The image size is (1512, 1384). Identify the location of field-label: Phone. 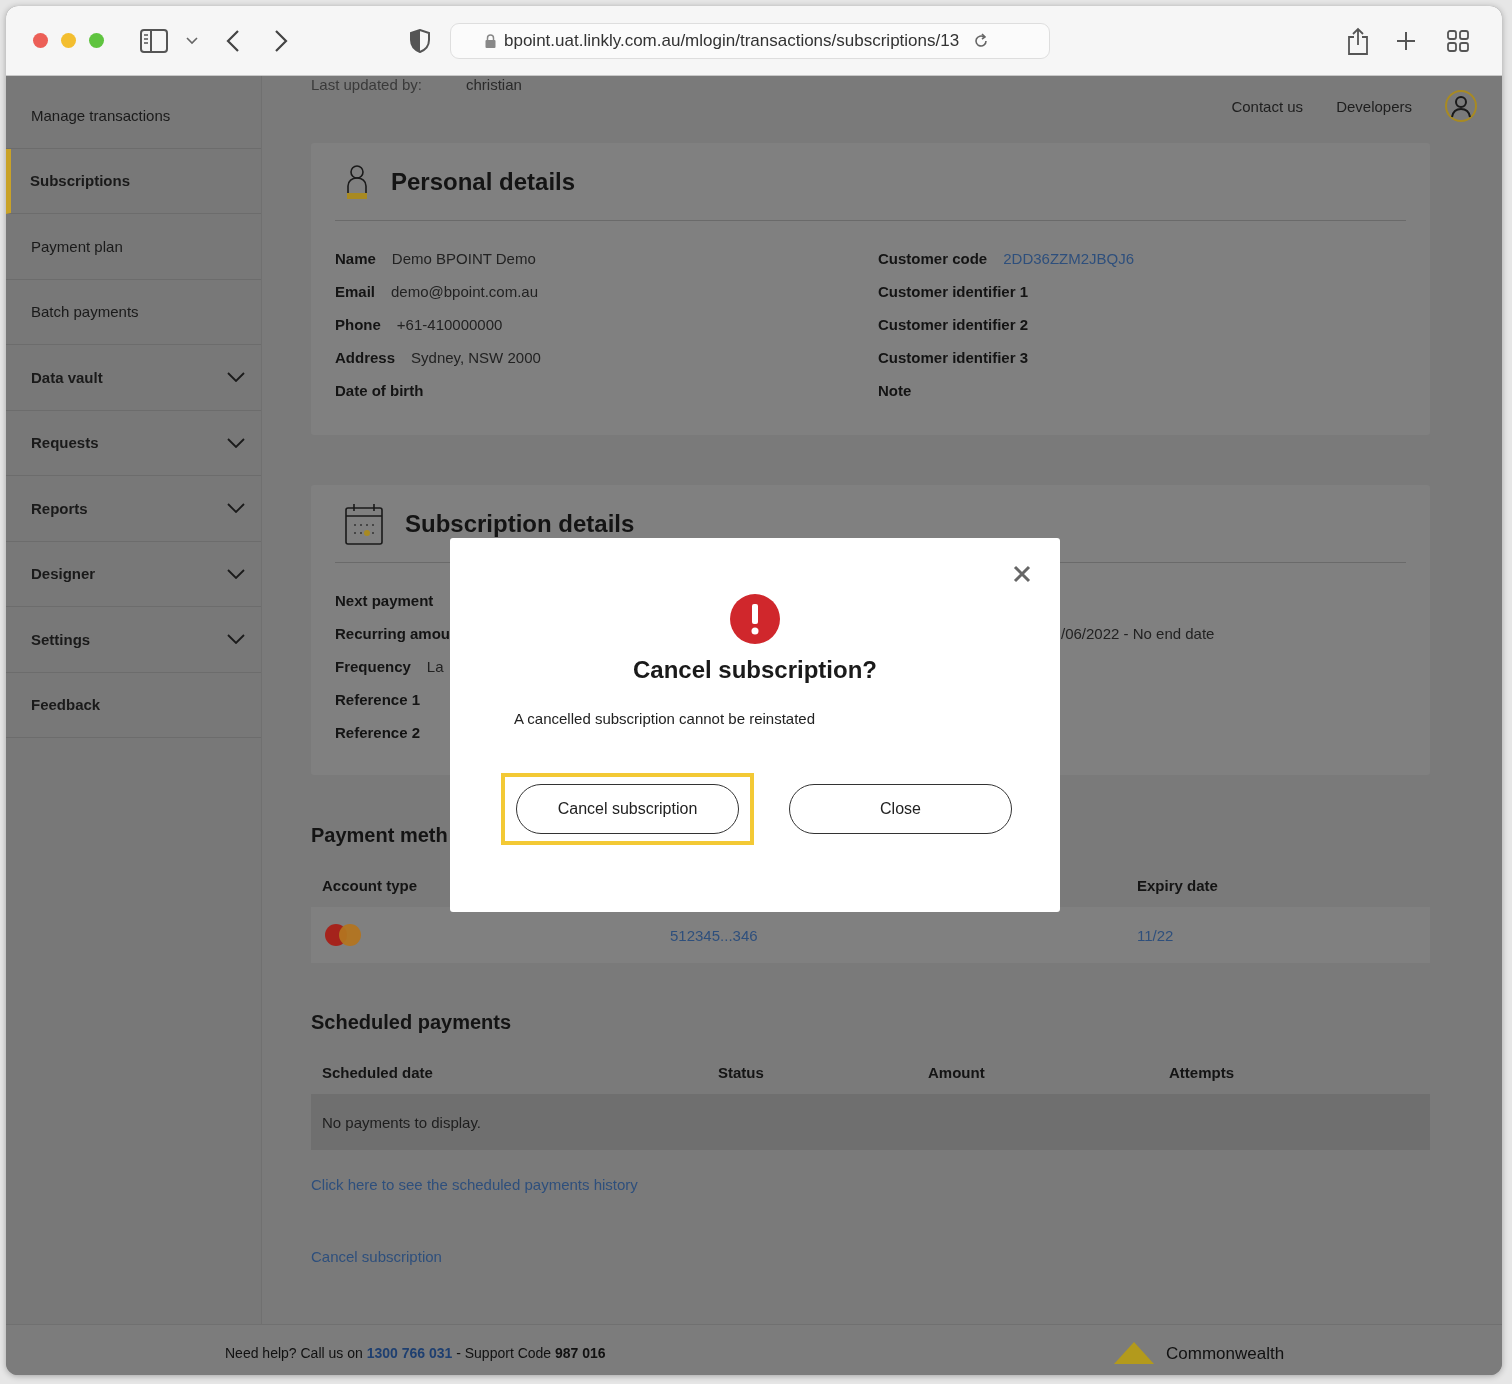
(358, 324).